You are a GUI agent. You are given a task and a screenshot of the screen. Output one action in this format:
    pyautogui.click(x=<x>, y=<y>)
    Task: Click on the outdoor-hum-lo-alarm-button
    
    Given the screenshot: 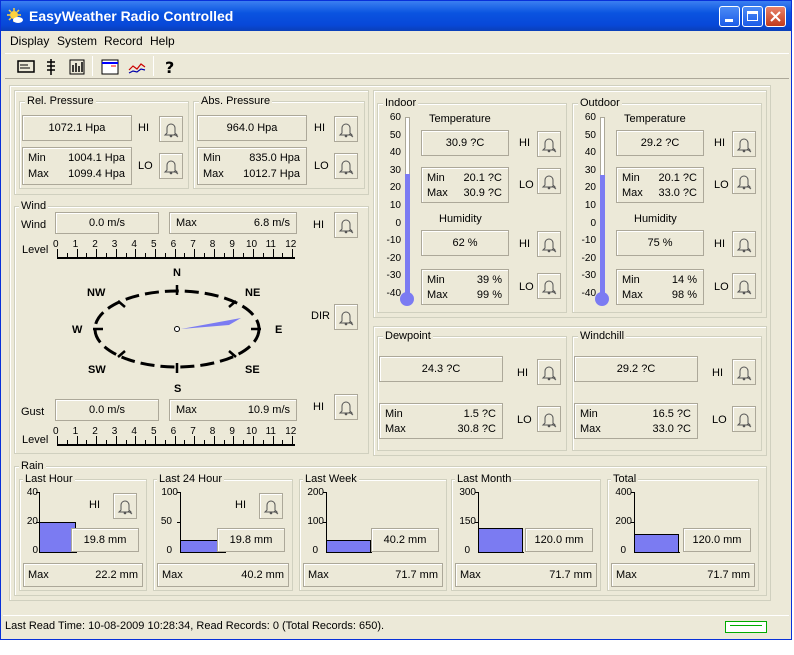 What is the action you would take?
    pyautogui.click(x=744, y=286)
    